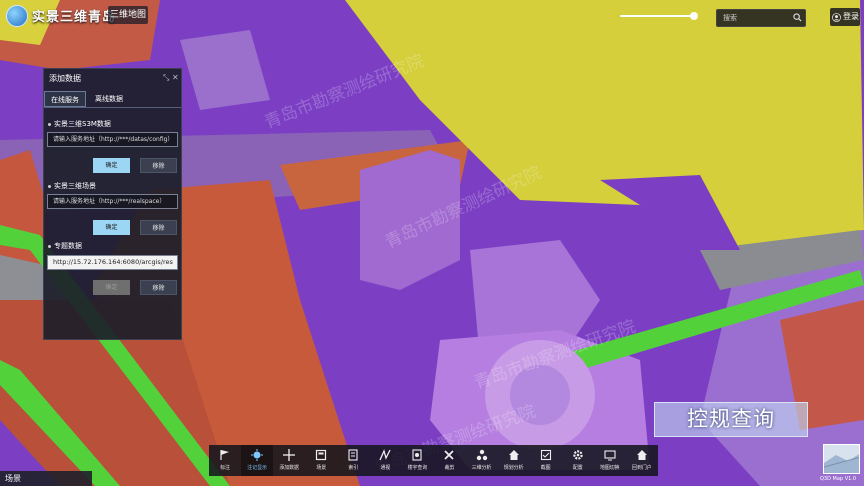 This screenshot has height=486, width=864. What do you see at coordinates (731, 419) in the screenshot?
I see `caption-overlay: 控规查询` at bounding box center [731, 419].